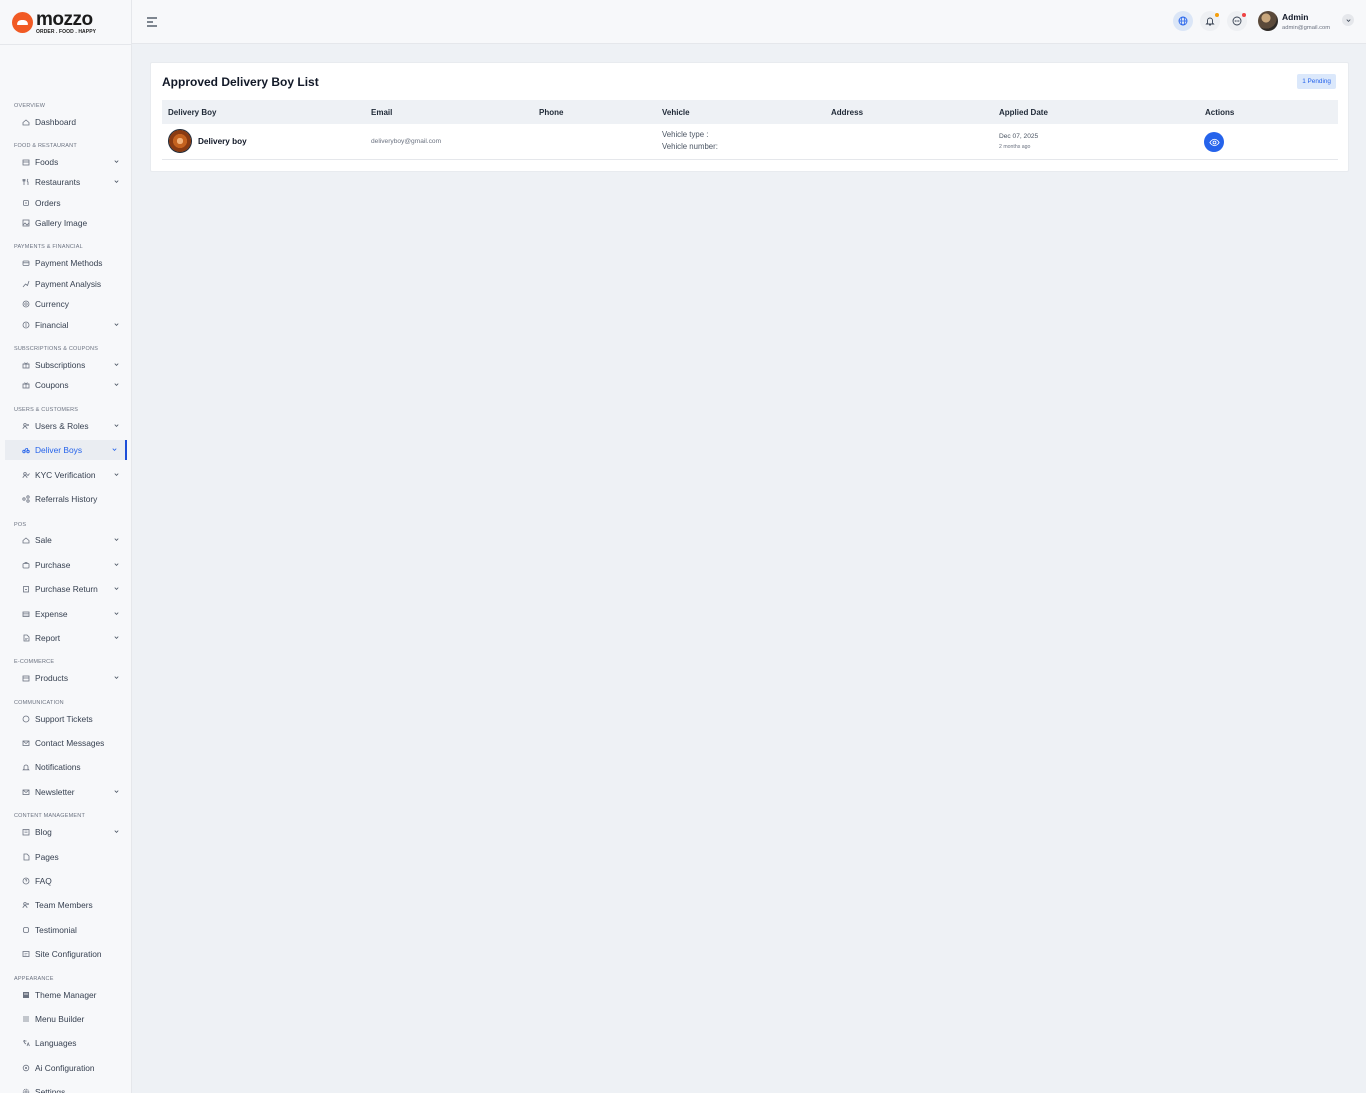  I want to click on sidebar-item-gallery-image: Gallery Image, so click(66, 223).